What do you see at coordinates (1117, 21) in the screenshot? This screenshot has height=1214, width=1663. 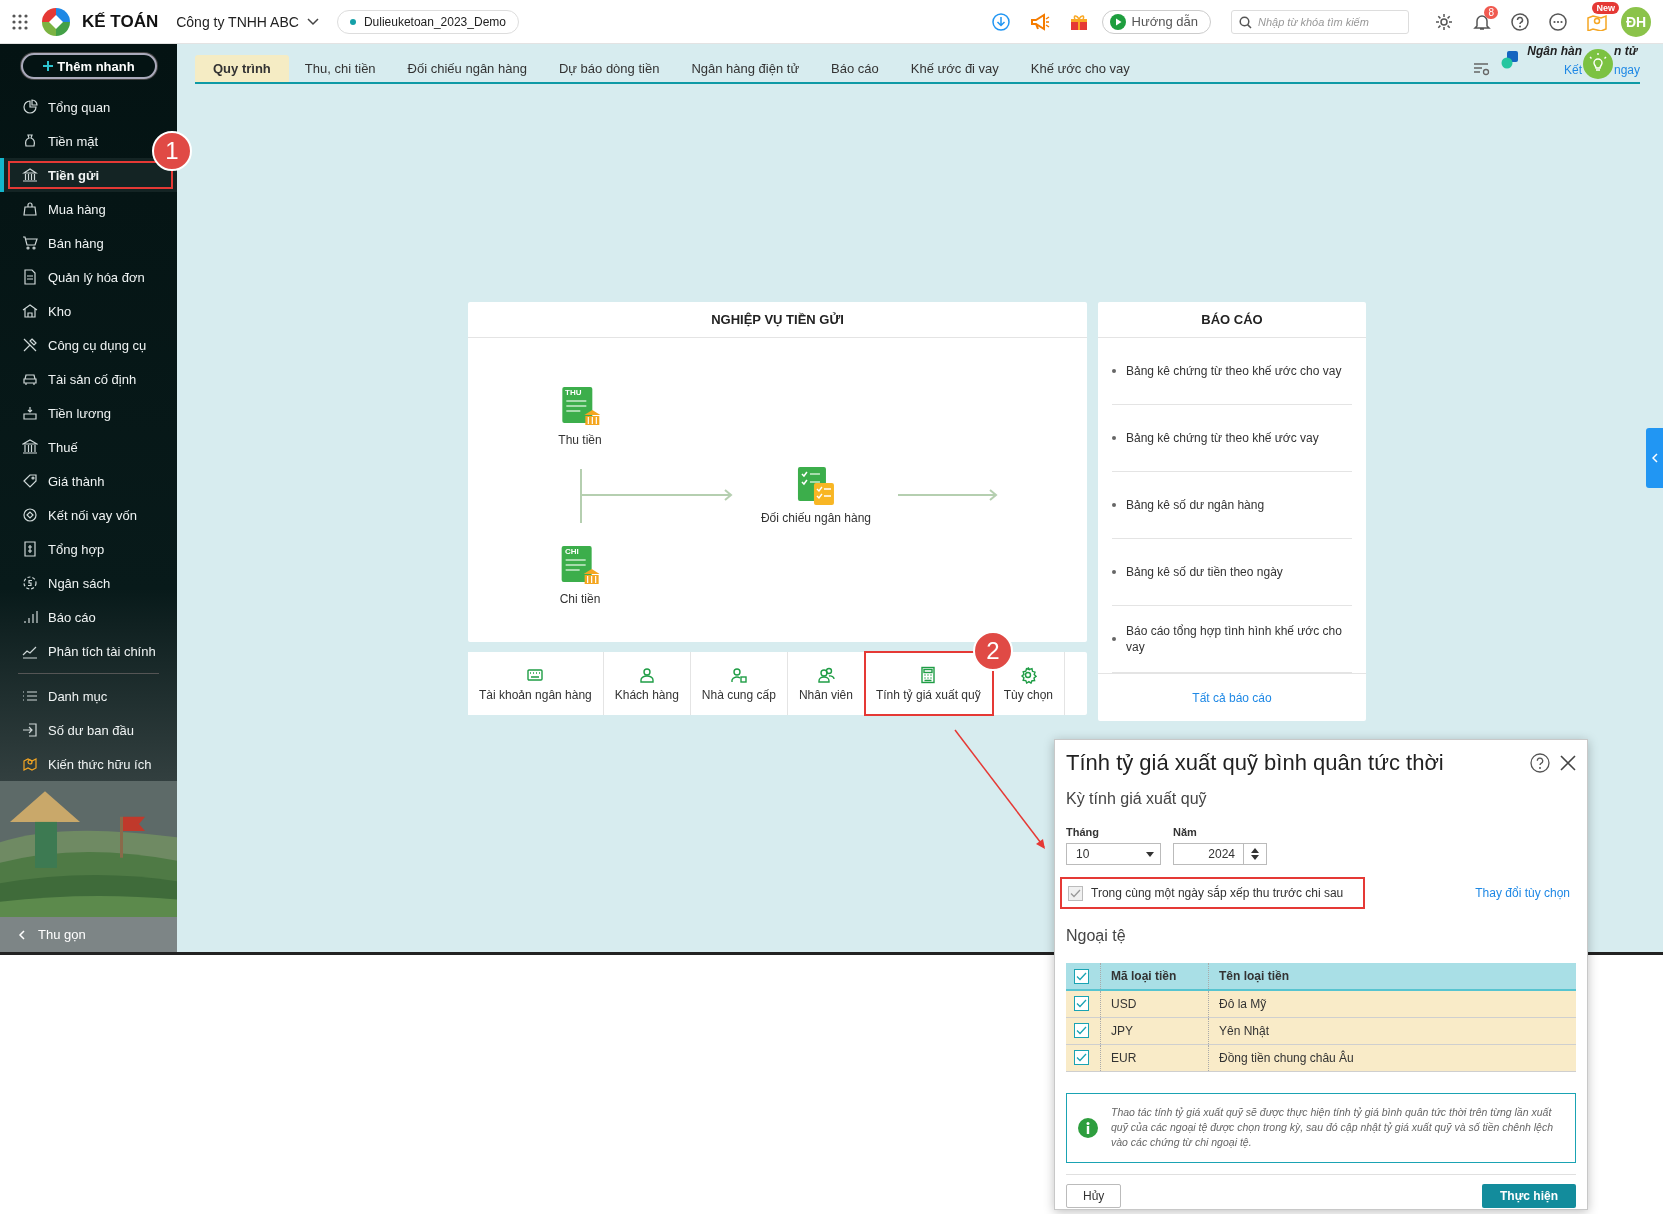 I see `play-icon` at bounding box center [1117, 21].